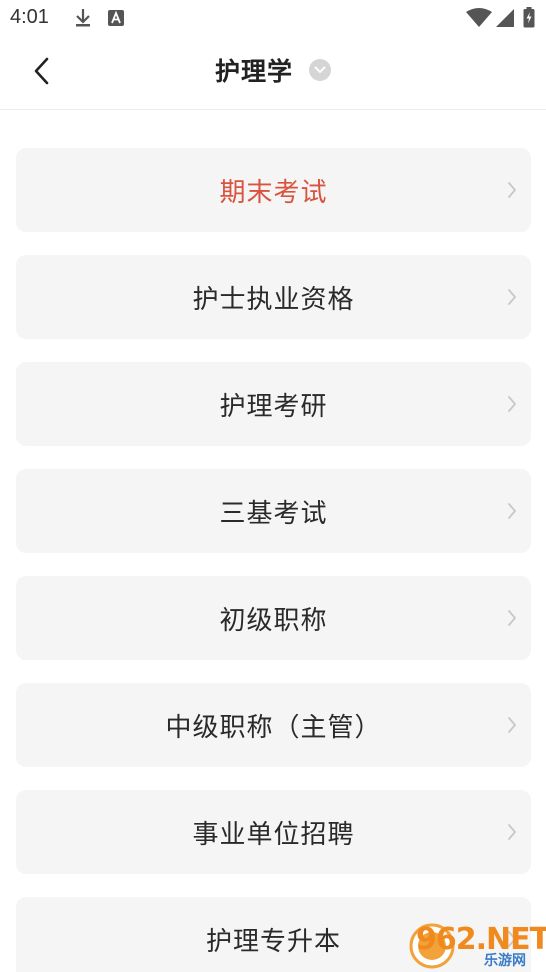 This screenshot has width=546, height=972. I want to click on list-item: 事业单位招聘, so click(273, 832).